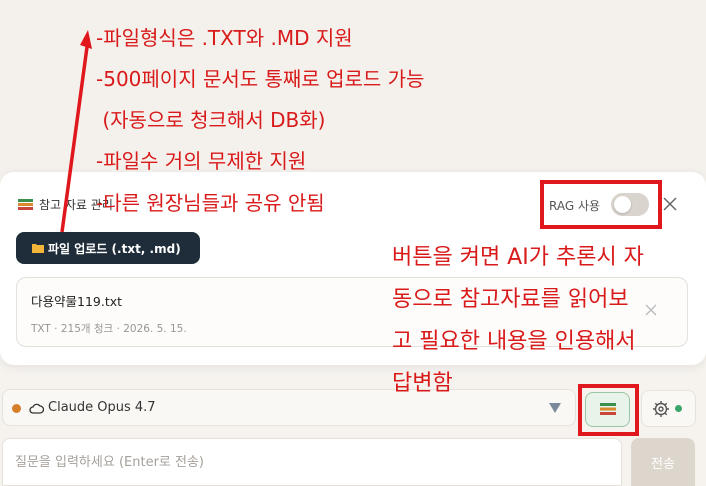 This screenshot has width=706, height=486. Describe the element at coordinates (510, 299) in the screenshot. I see `annotation-side-2: 동으로 참고자료를 읽어보` at that location.